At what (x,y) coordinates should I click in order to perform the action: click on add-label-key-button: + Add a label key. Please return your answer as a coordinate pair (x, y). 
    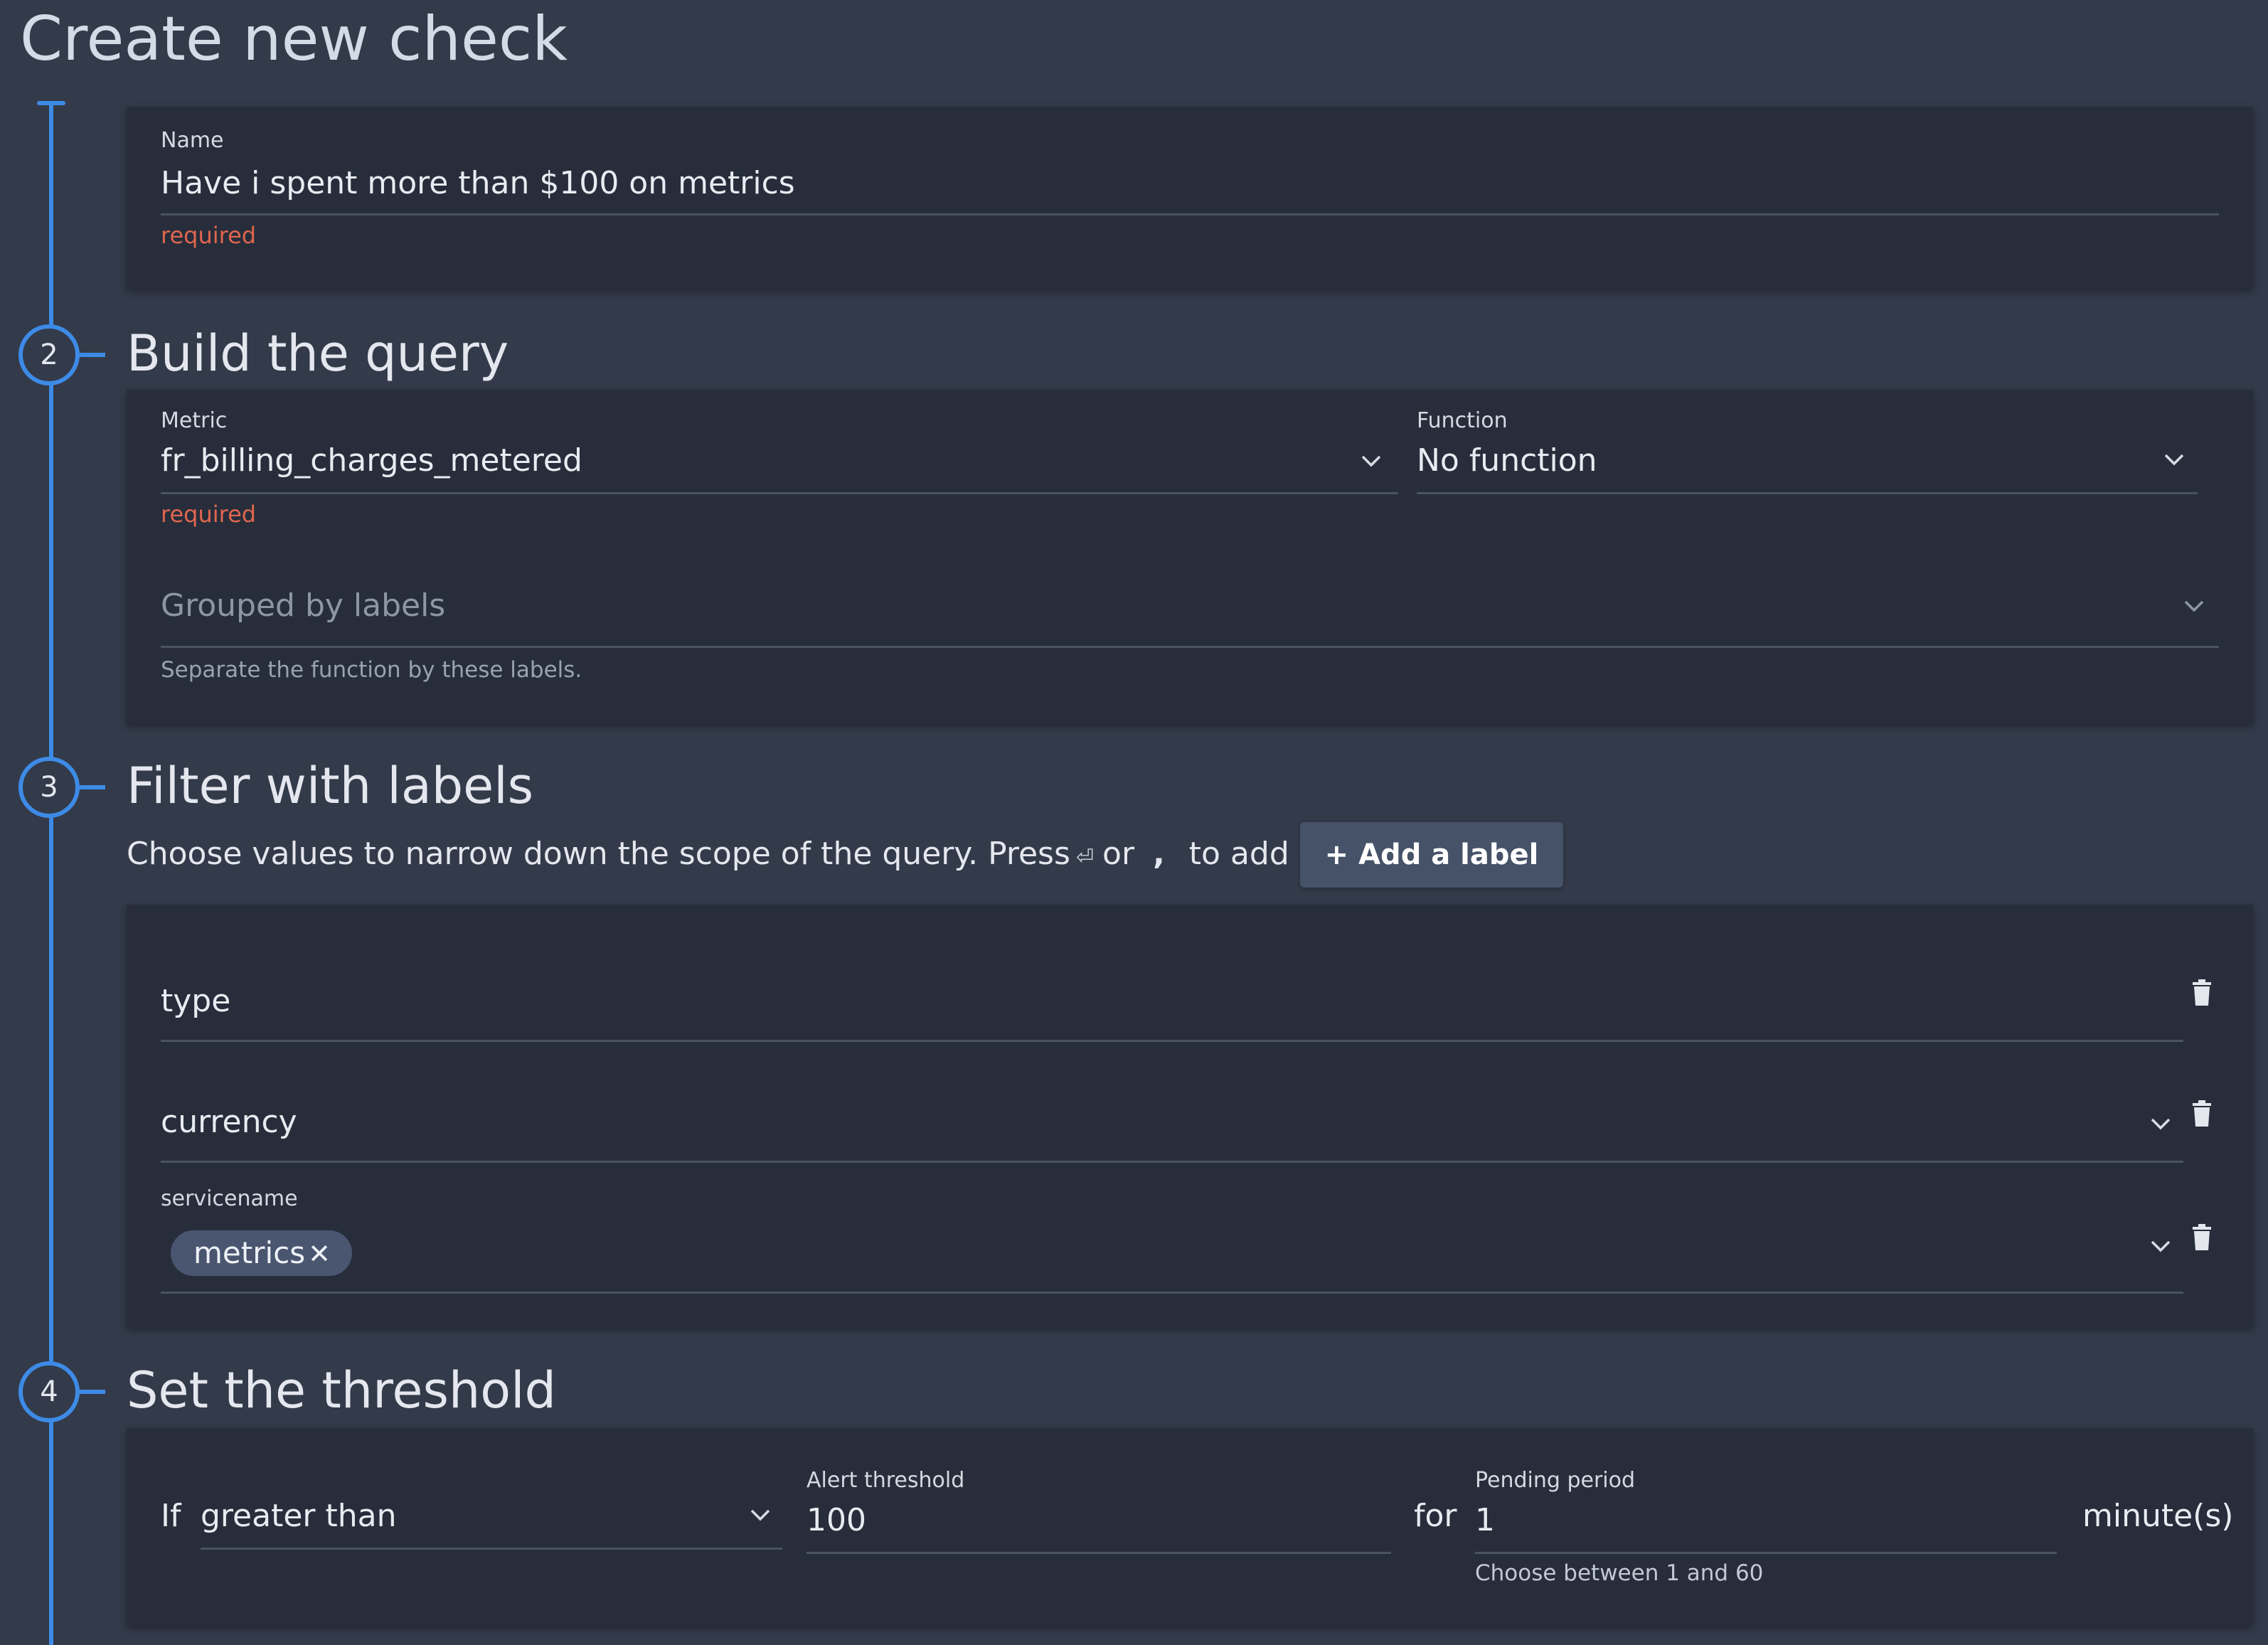
    Looking at the image, I should click on (1431, 880).